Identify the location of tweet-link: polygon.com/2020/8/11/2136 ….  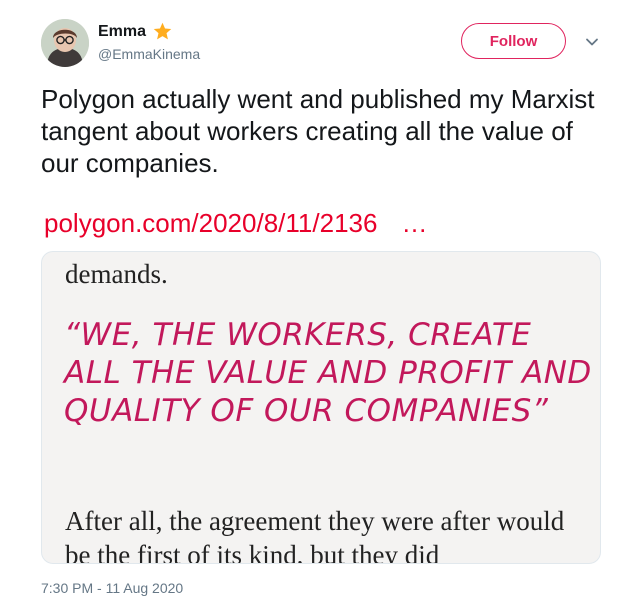
(235, 223).